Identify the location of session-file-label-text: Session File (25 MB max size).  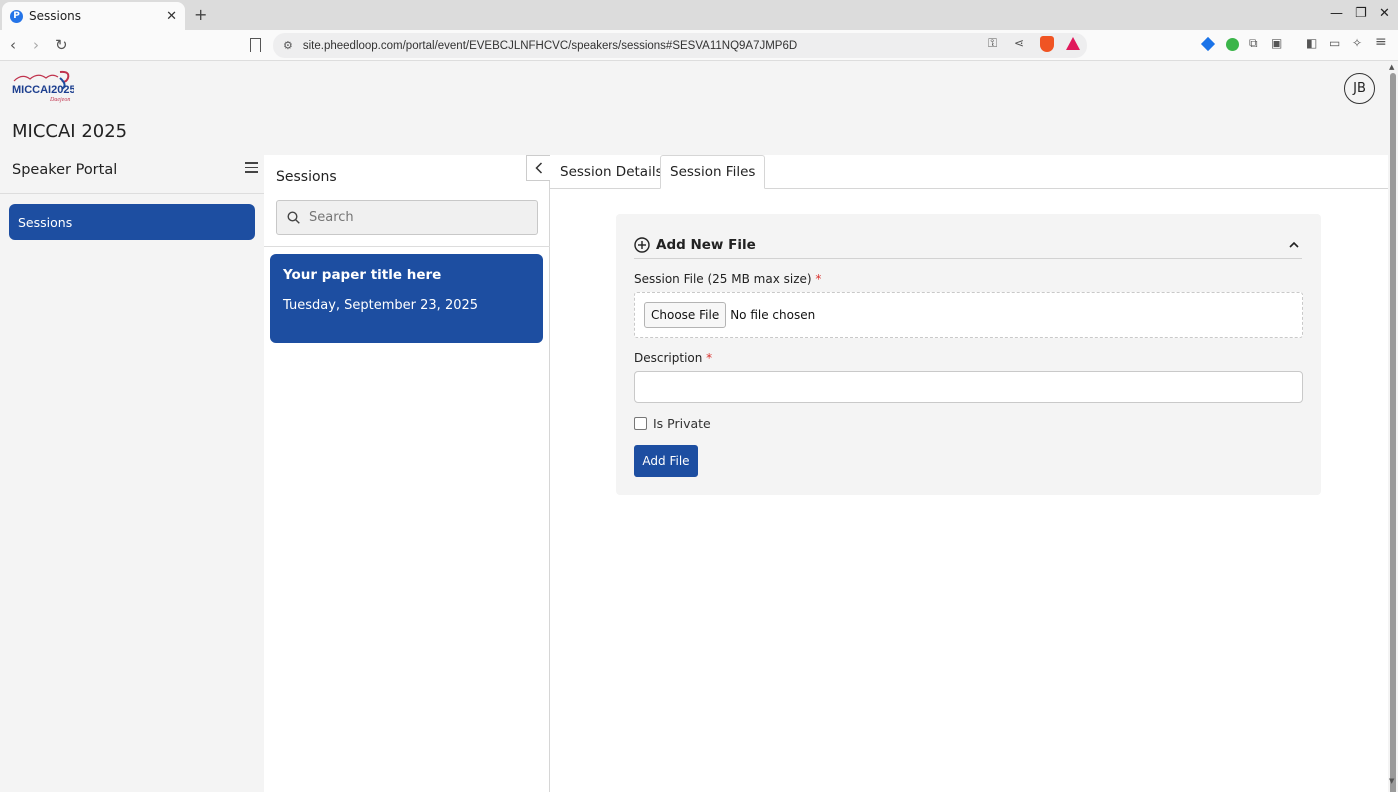
(723, 279).